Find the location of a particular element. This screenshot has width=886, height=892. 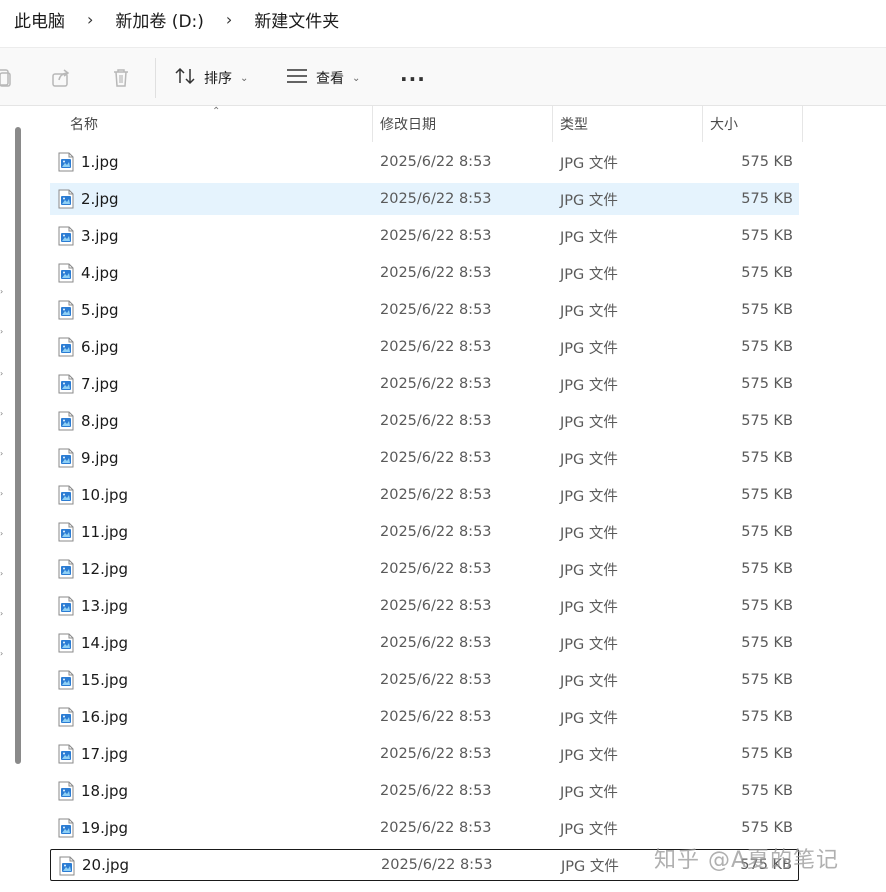

more-icon: ··· is located at coordinates (413, 79).